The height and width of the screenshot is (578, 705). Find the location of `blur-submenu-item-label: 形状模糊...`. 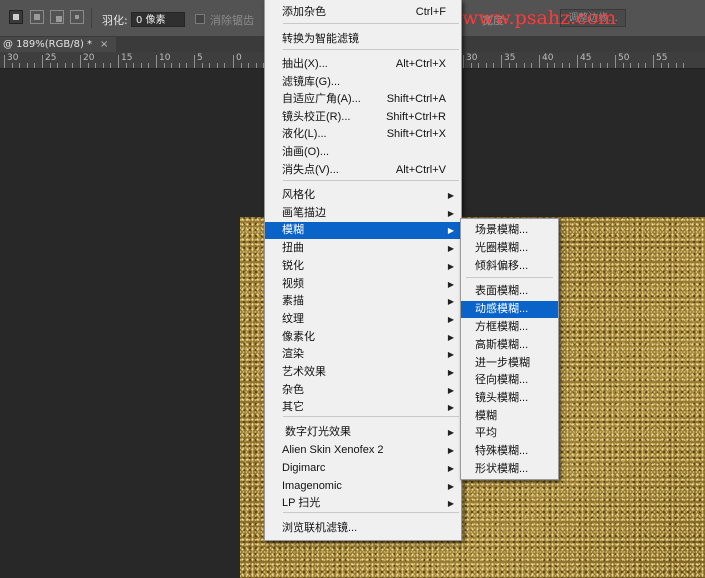

blur-submenu-item-label: 形状模糊... is located at coordinates (502, 469).